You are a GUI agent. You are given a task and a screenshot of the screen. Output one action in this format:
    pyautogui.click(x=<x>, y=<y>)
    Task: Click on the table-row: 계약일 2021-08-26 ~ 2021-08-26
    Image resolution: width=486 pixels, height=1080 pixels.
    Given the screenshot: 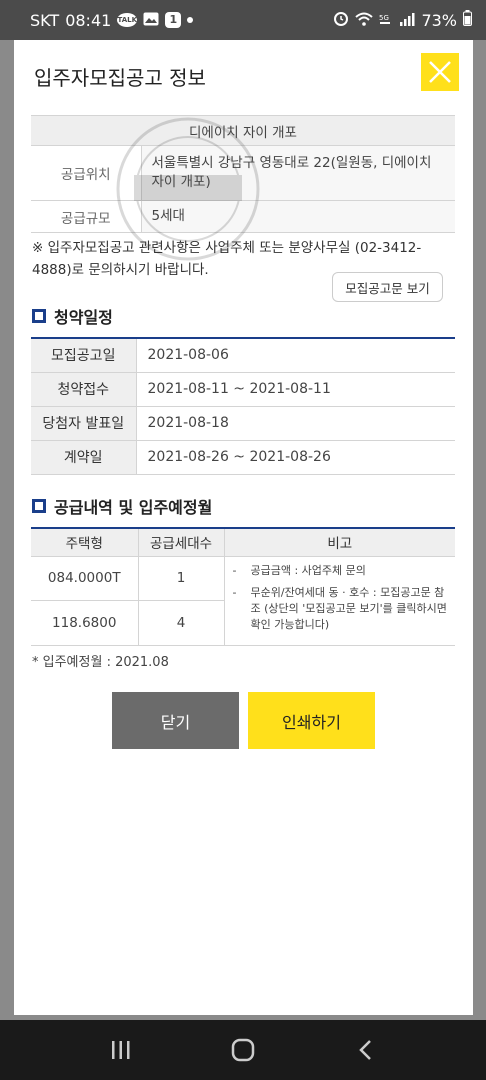 What is the action you would take?
    pyautogui.click(x=243, y=457)
    